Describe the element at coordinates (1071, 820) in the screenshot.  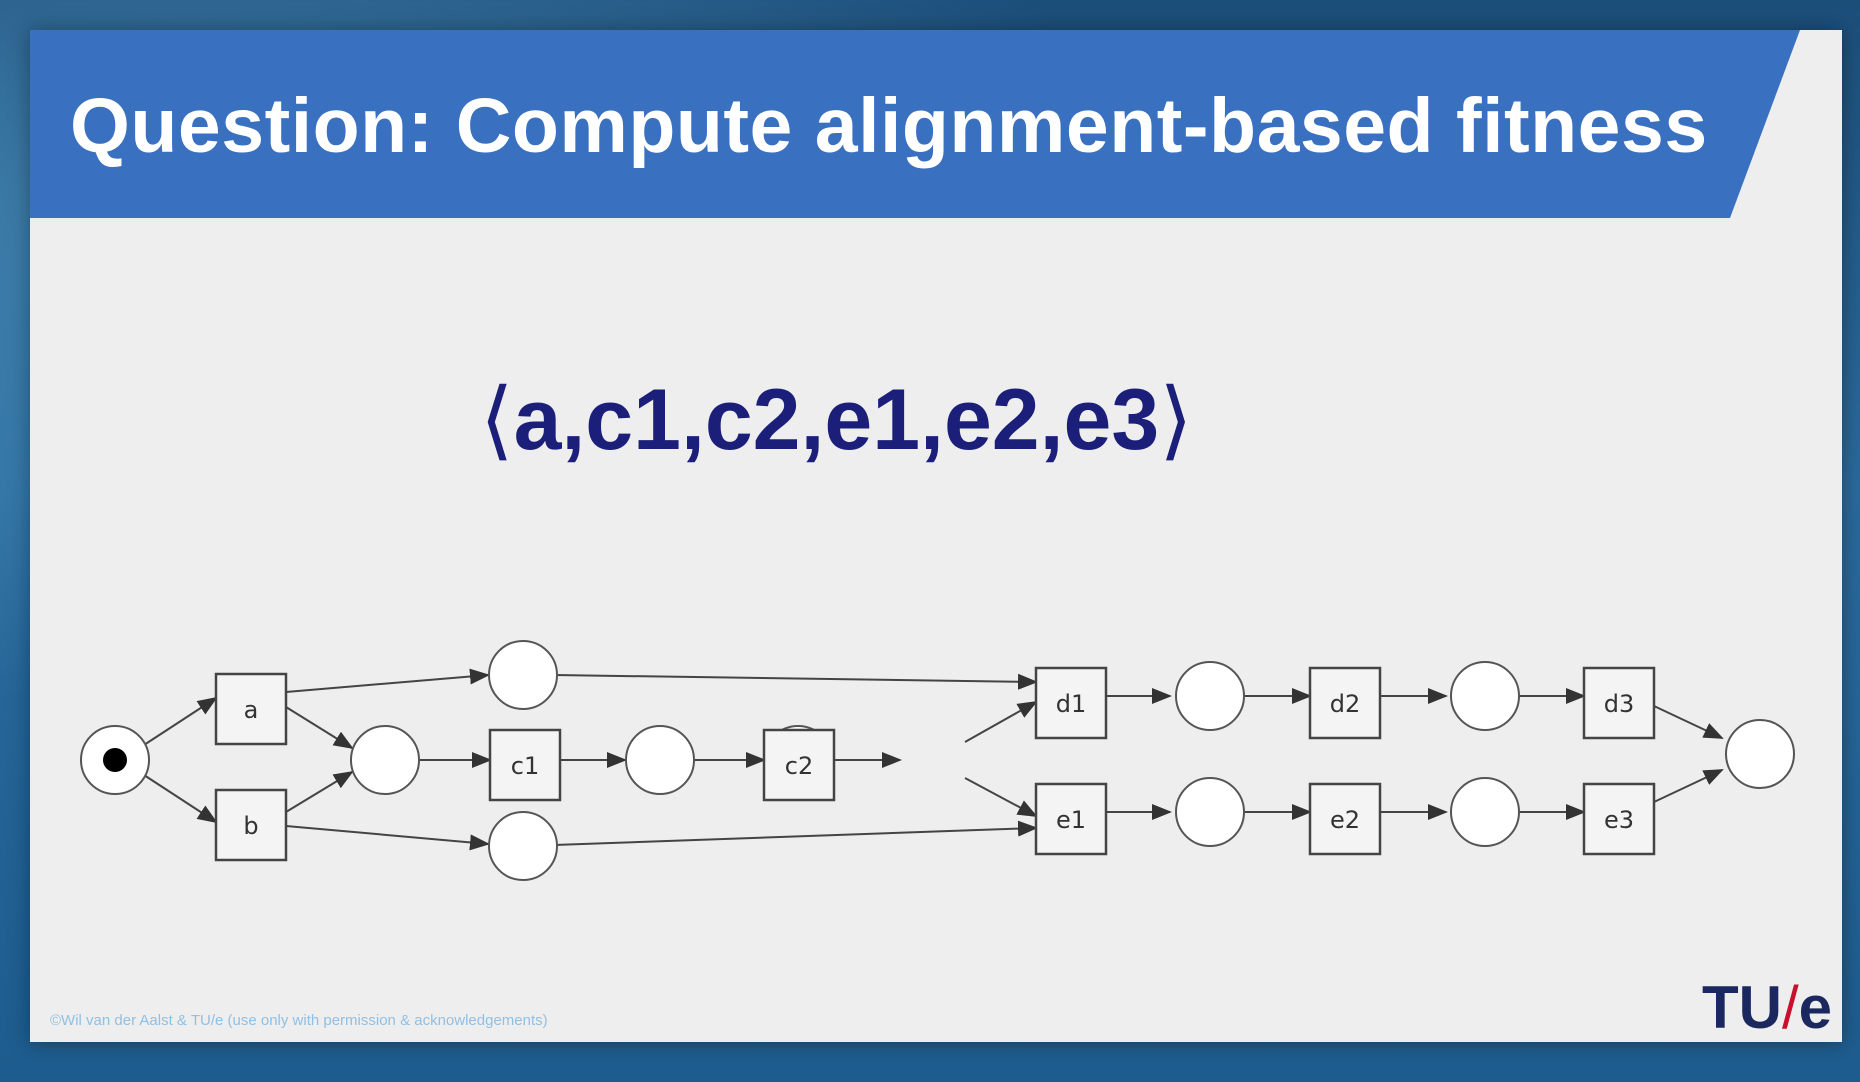
I see `transition-label-e1: e1` at that location.